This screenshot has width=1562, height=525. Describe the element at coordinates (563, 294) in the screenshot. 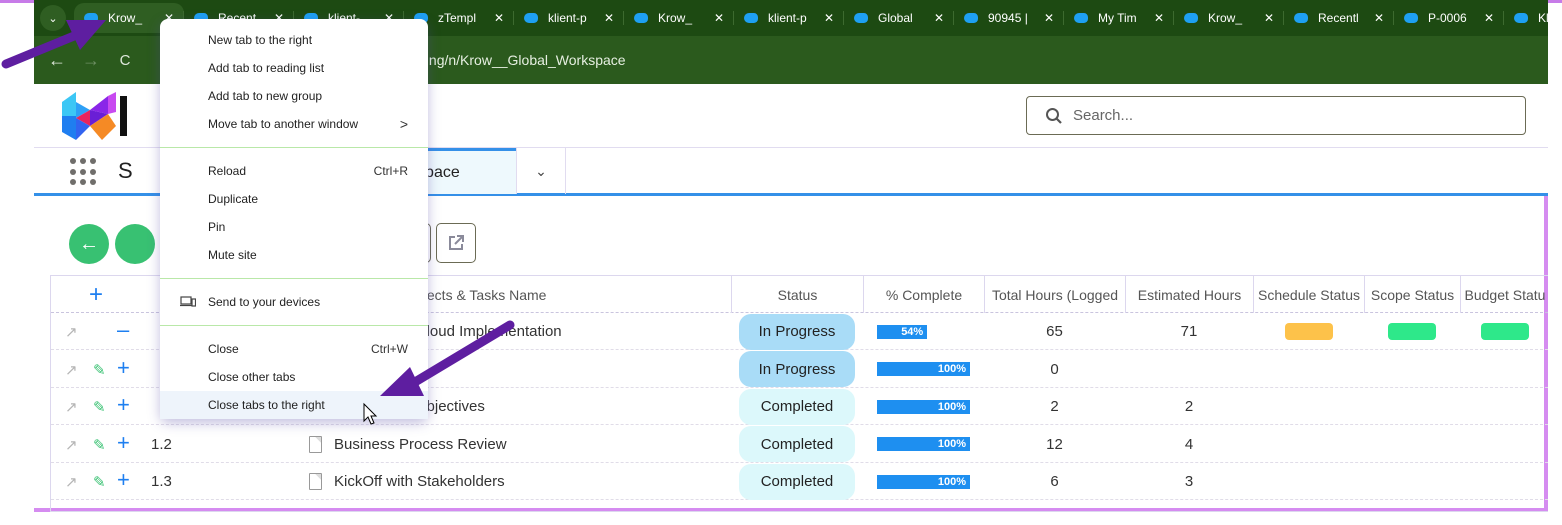

I see `column-header-name: Projects & Tasks Name` at that location.